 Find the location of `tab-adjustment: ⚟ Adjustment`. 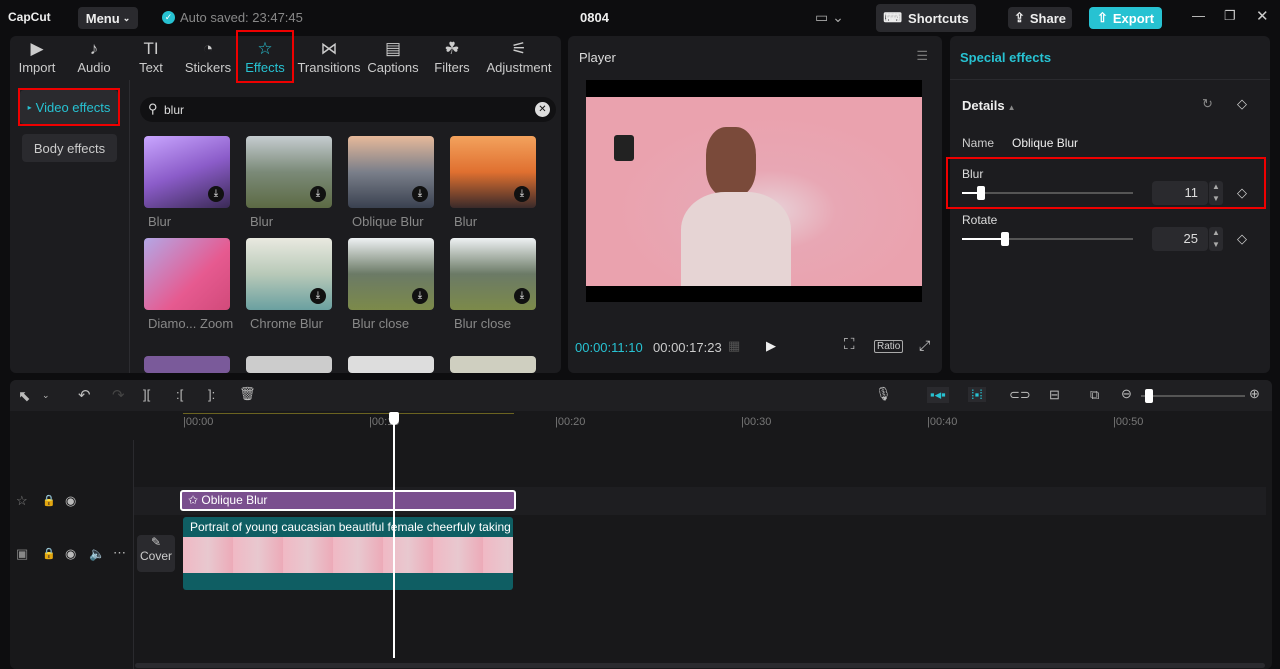

tab-adjustment: ⚟ Adjustment is located at coordinates (519, 59).